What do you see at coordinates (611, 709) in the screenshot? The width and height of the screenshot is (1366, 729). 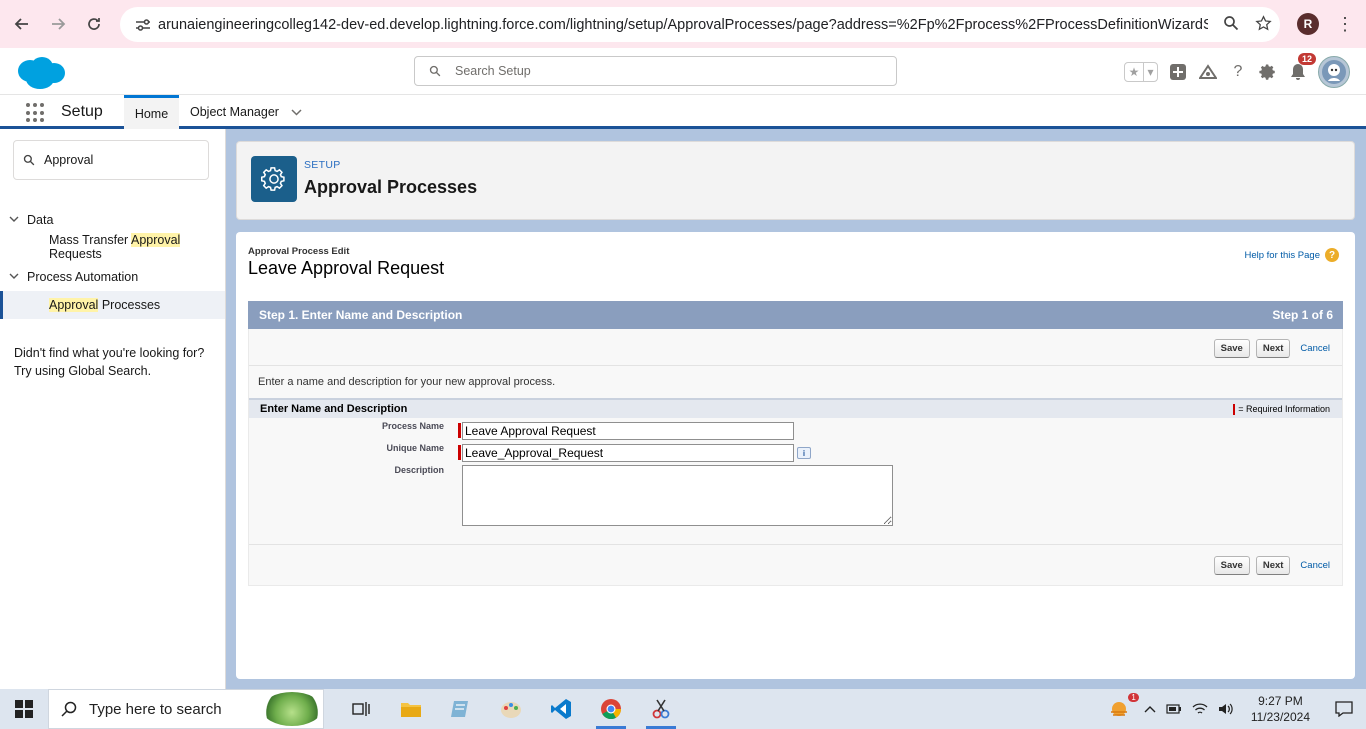 I see `chrome-app-icon` at bounding box center [611, 709].